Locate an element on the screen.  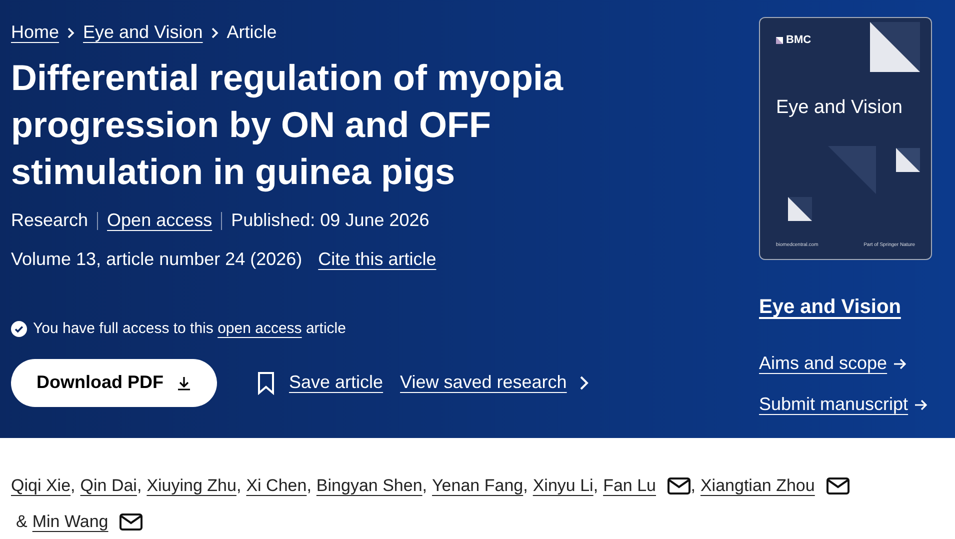
breadcrumb-link: Eye and Vision is located at coordinates (143, 32).